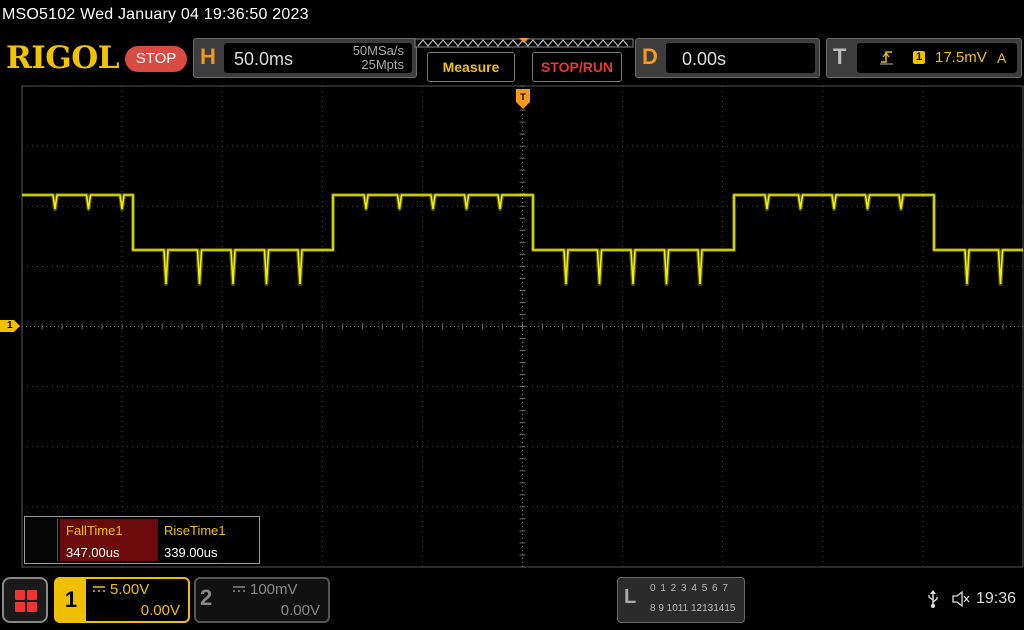  What do you see at coordinates (378, 50) in the screenshot?
I see `sample-rate: 50MSa/s` at bounding box center [378, 50].